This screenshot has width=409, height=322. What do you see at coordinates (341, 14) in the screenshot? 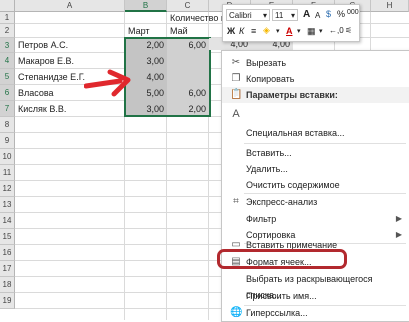
I see `percent-icon: %` at bounding box center [341, 14].